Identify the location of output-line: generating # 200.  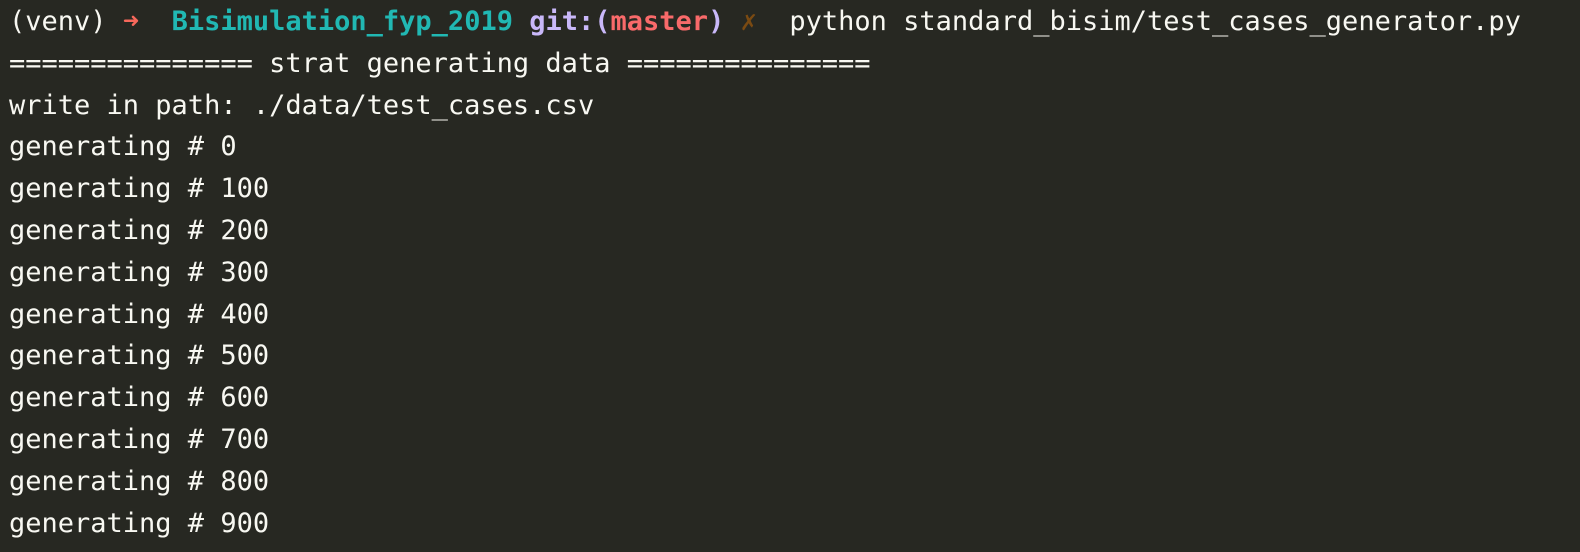
(139, 230).